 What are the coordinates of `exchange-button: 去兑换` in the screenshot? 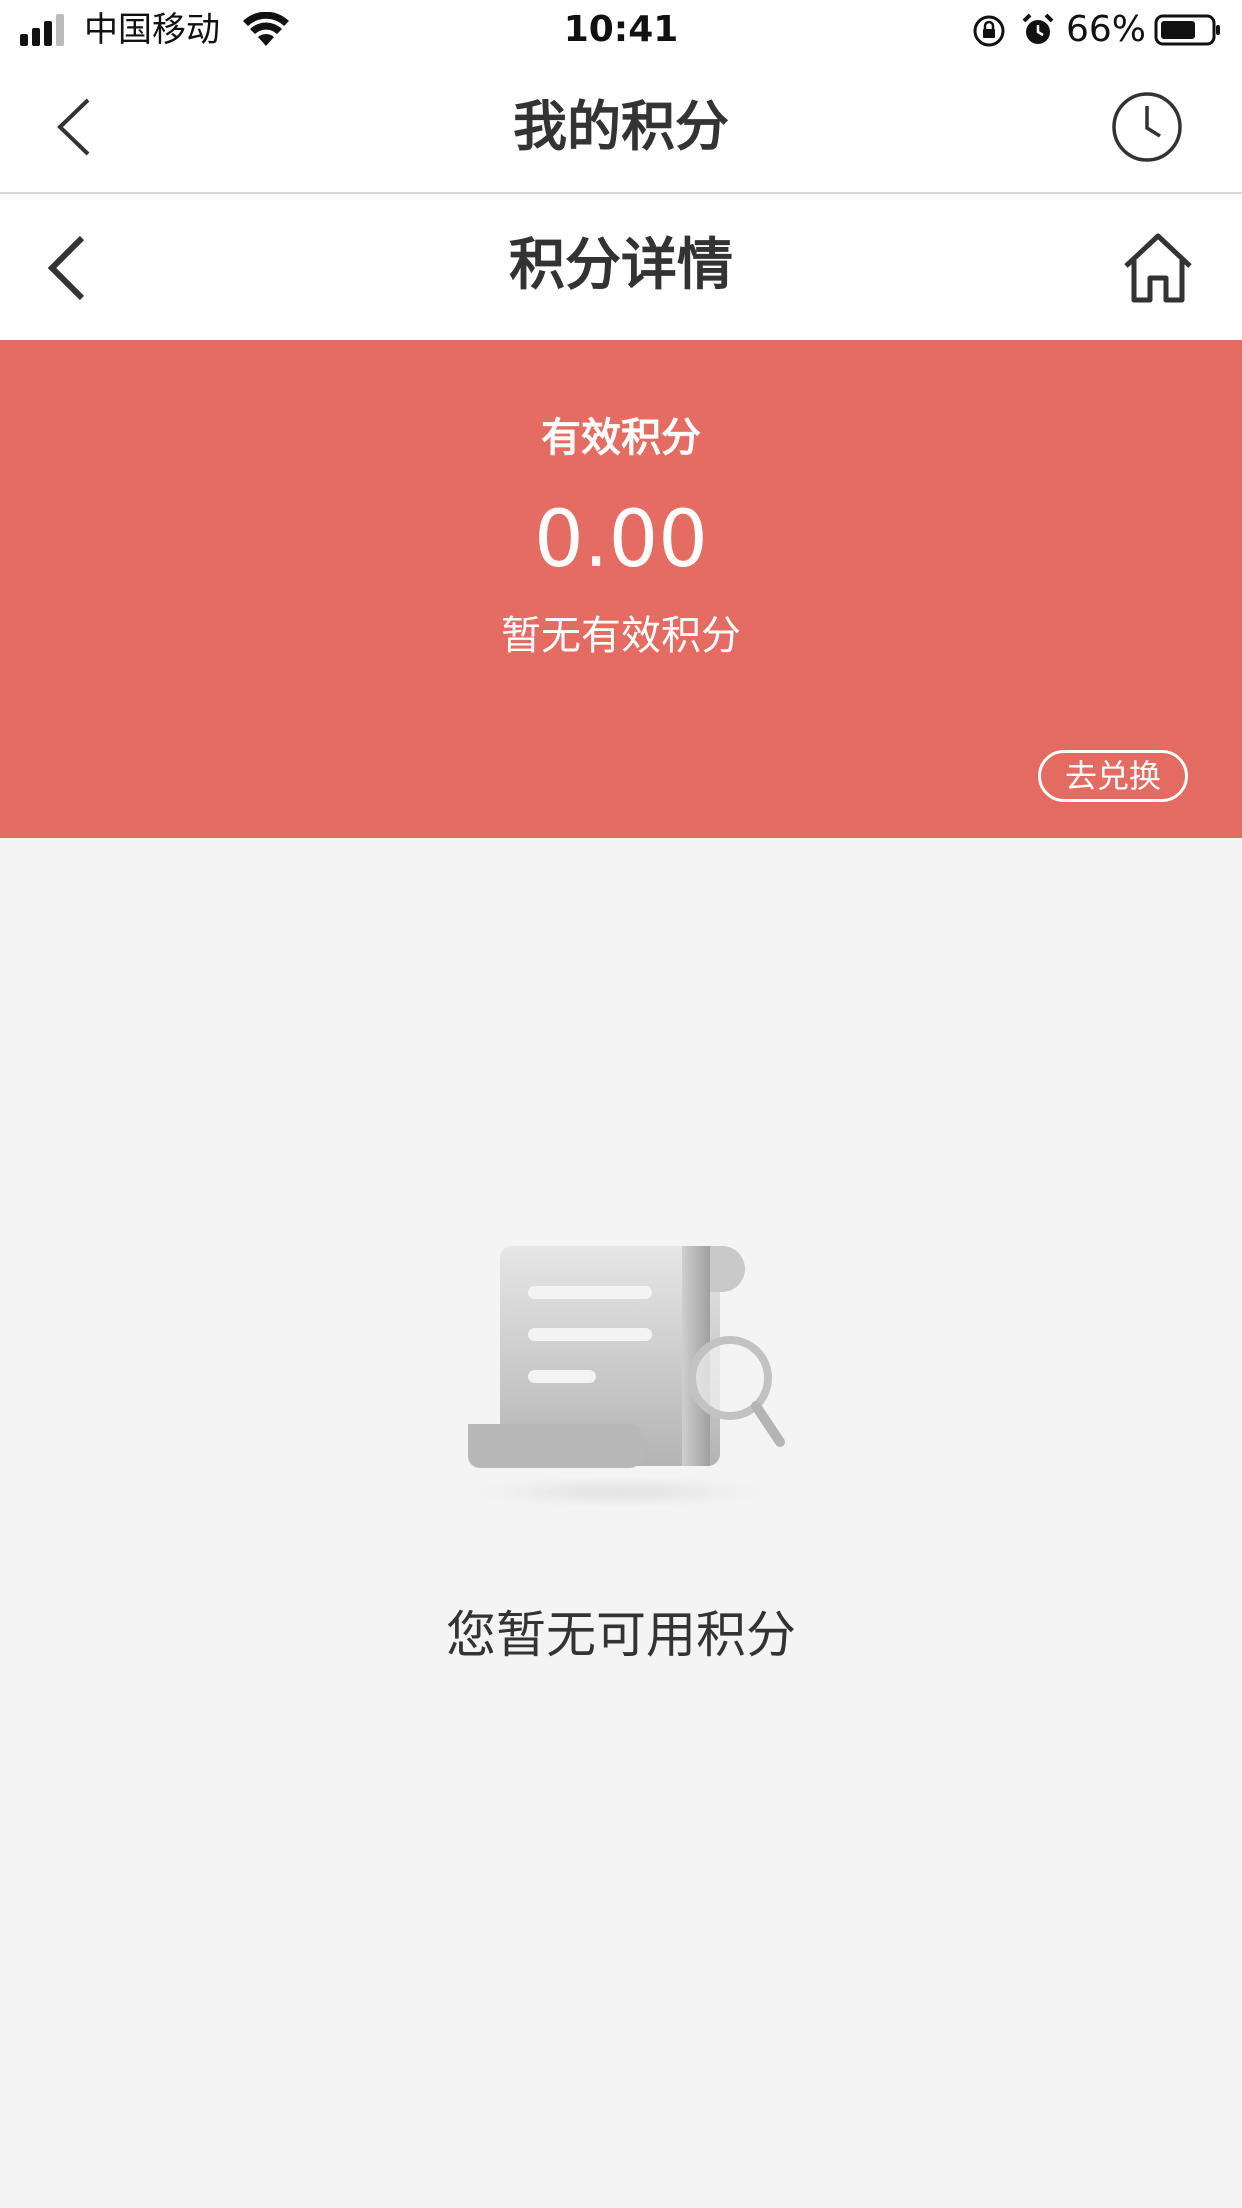 It's located at (1113, 776).